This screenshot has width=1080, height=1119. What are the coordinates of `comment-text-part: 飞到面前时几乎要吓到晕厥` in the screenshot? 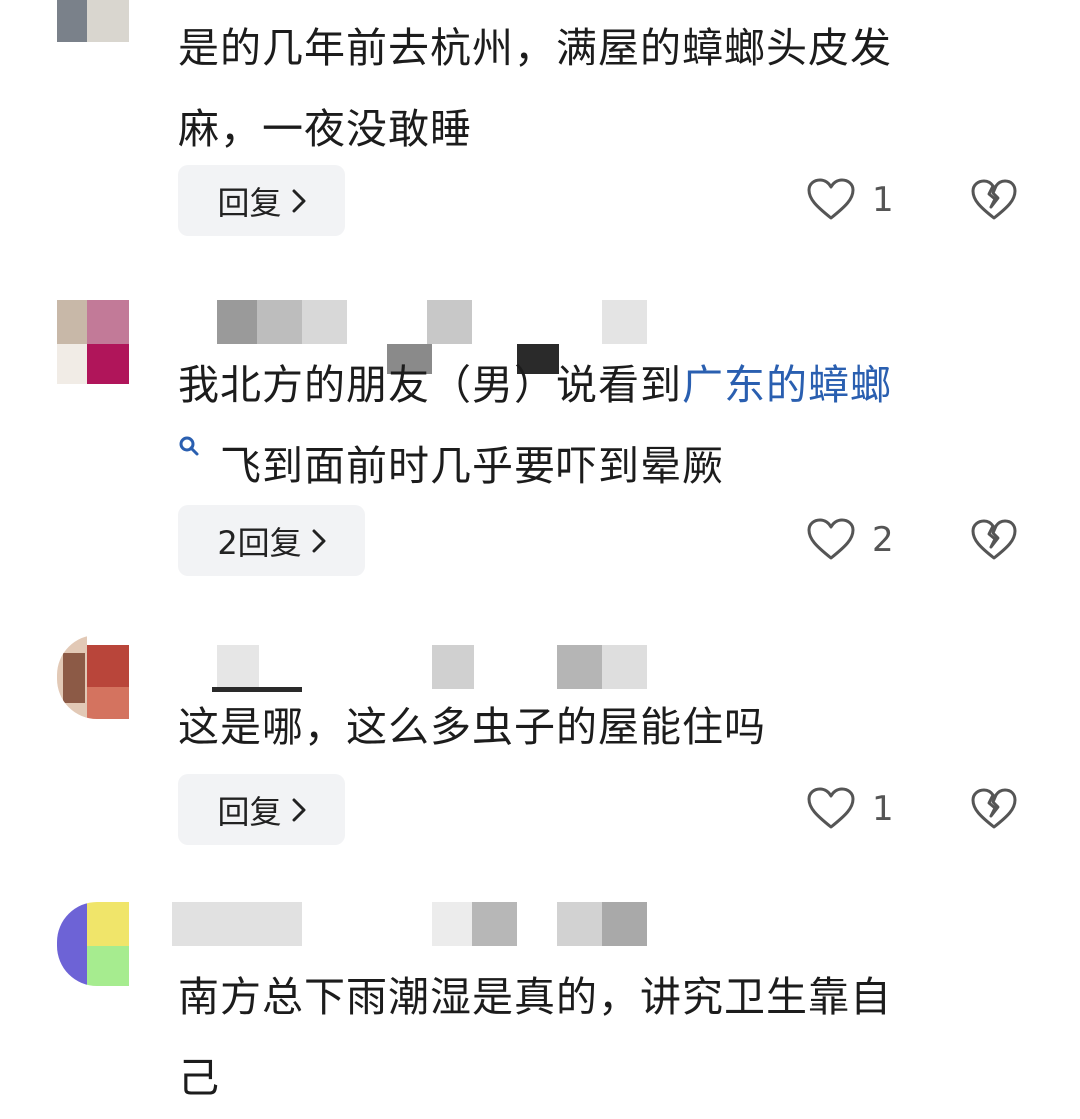 It's located at (472, 466).